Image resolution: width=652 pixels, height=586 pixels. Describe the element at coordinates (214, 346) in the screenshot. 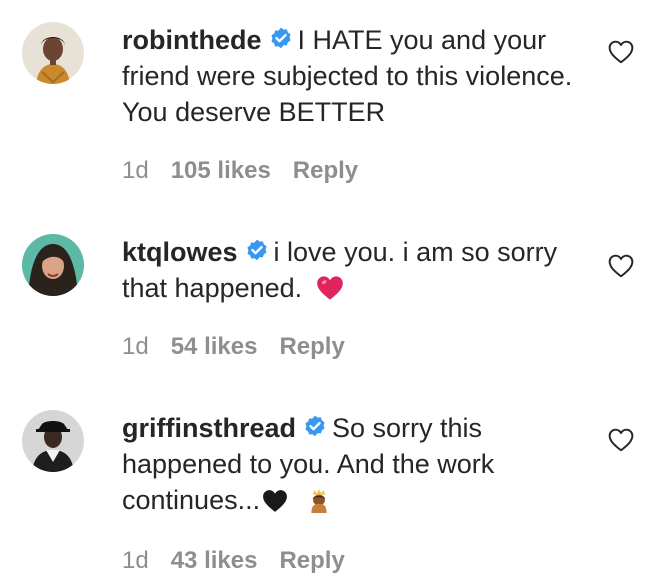

I see `comment-likes-count: 54 likes` at that location.